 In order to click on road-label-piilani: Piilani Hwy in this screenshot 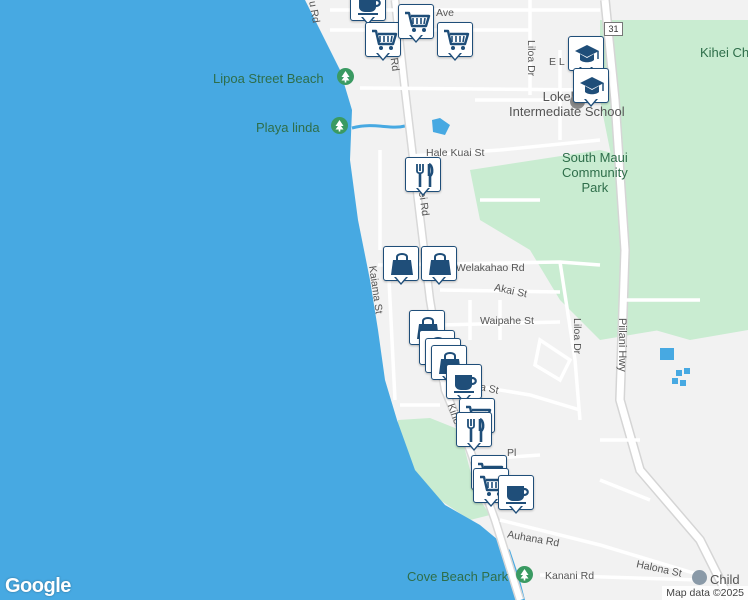, I will do `click(622, 345)`.